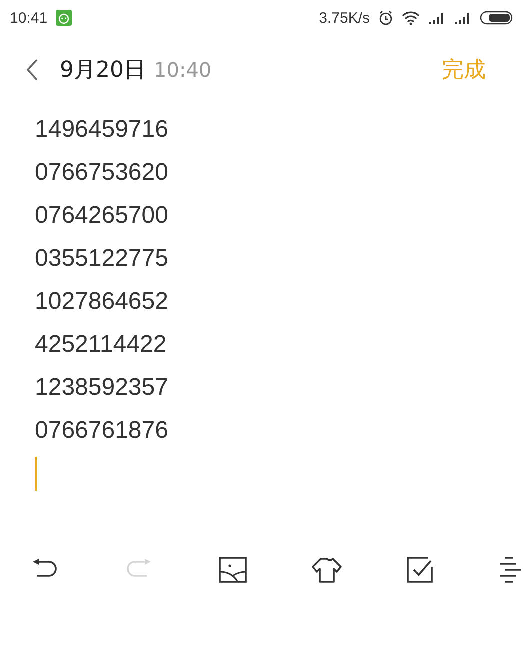  I want to click on network-speed: 3.75K/s, so click(344, 18).